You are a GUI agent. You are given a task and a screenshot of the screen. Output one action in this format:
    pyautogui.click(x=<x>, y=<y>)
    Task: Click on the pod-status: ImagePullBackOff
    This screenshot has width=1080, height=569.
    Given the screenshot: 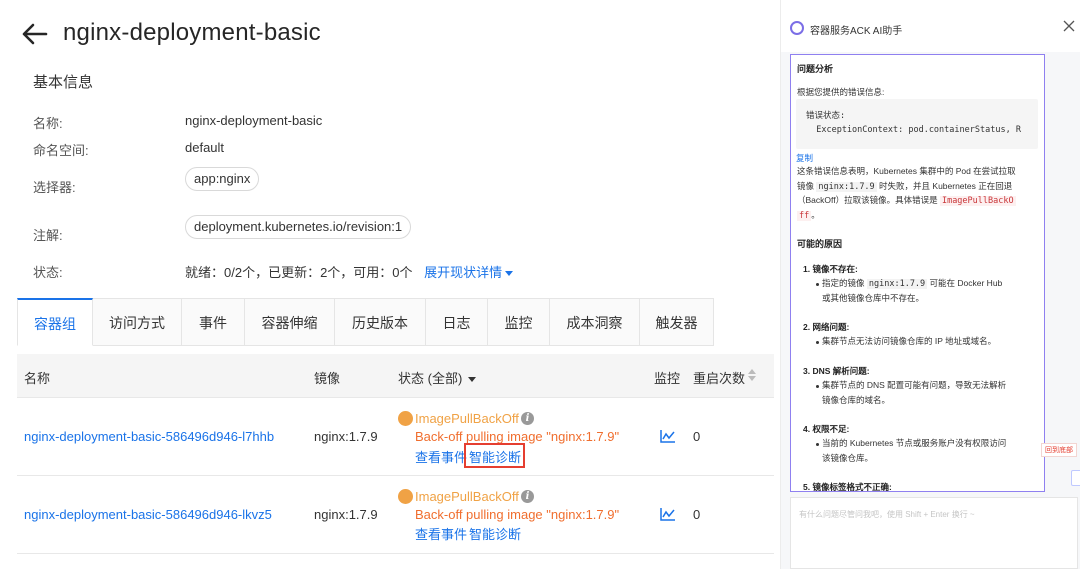 What is the action you would take?
    pyautogui.click(x=467, y=496)
    